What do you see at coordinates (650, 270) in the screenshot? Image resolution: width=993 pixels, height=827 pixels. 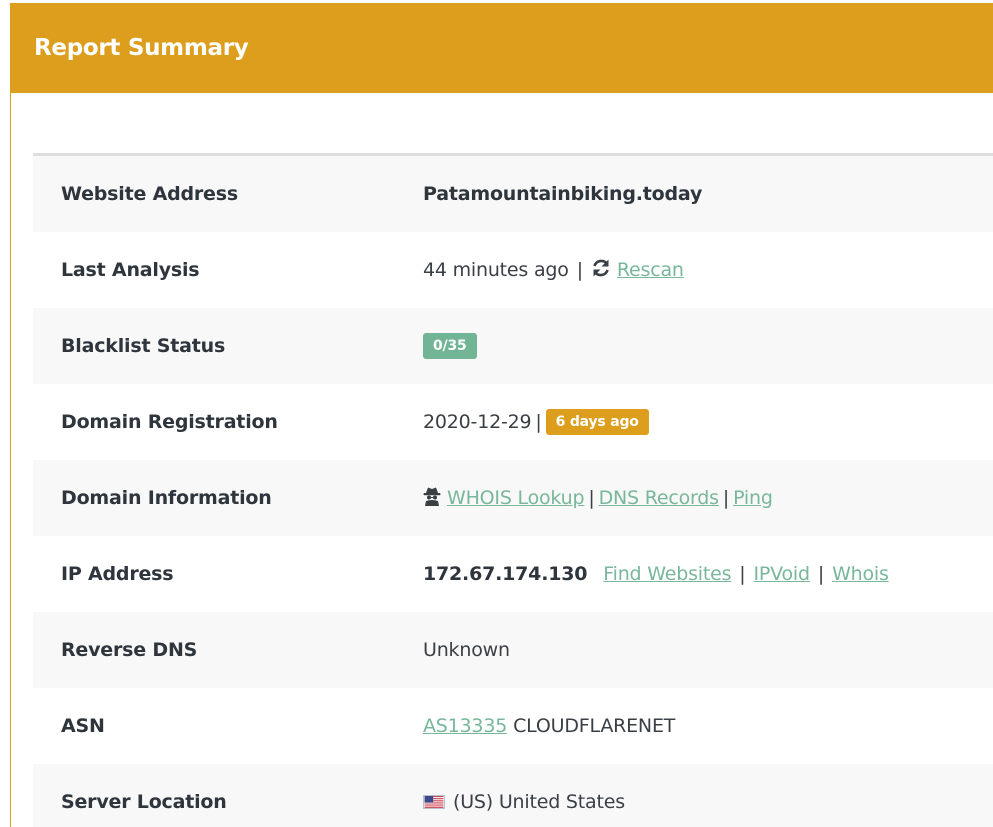 I see `rescan-link: Rescan` at bounding box center [650, 270].